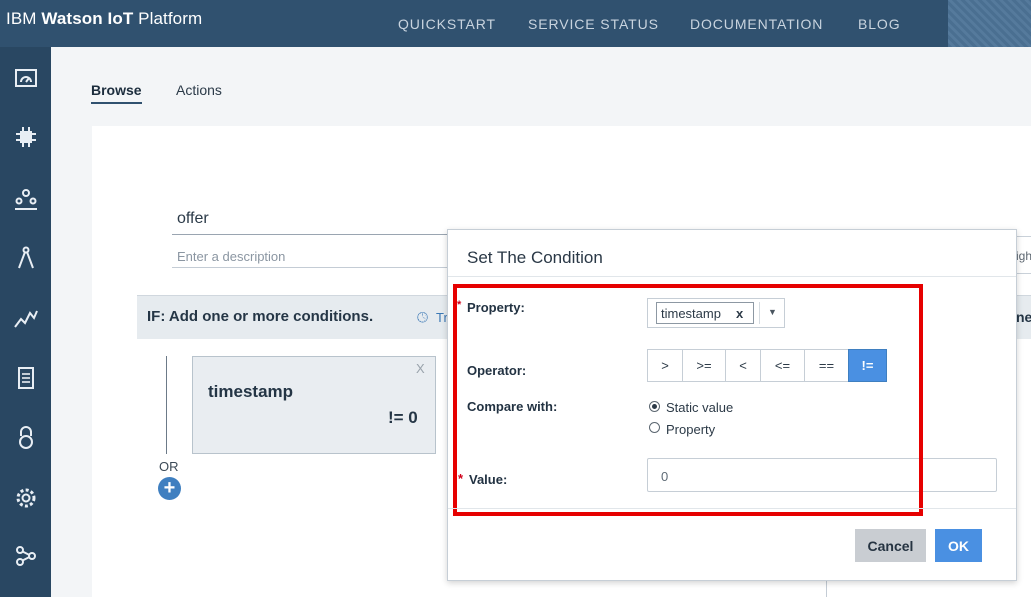  Describe the element at coordinates (403, 417) in the screenshot. I see `condition-expression: != 0` at that location.